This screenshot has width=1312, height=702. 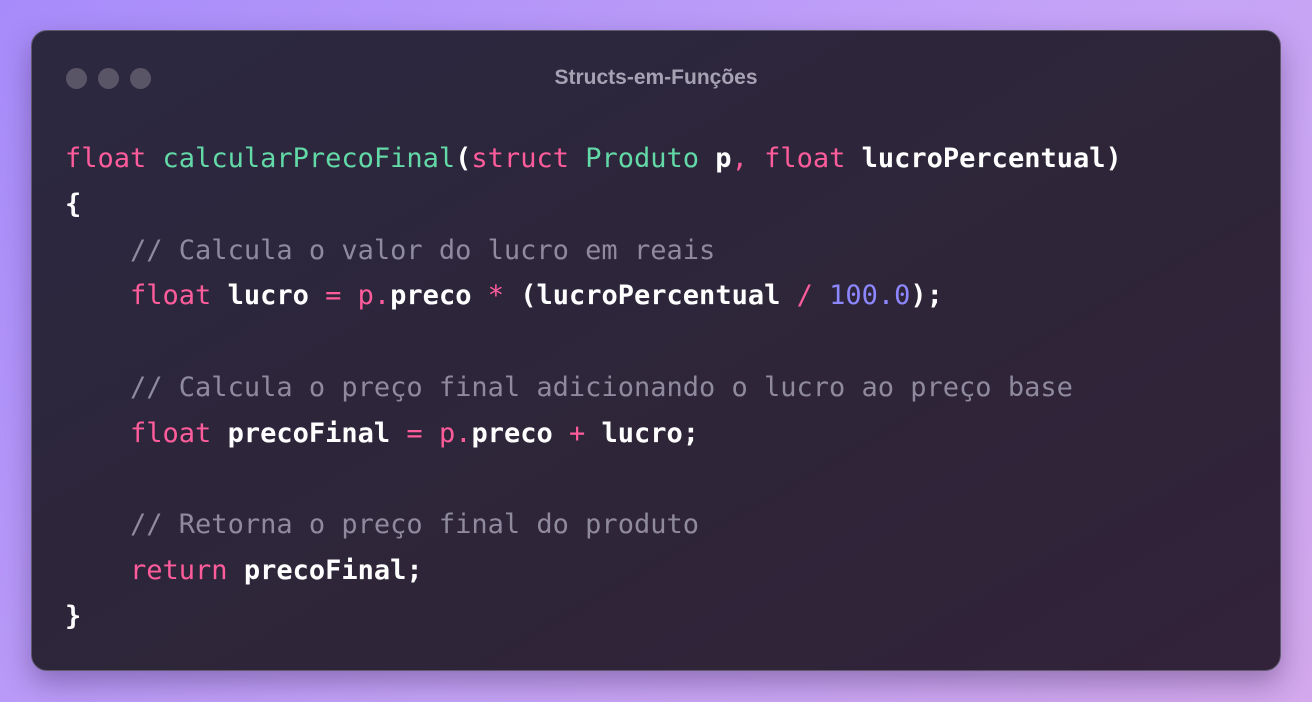 I want to click on code-token-punct: (, so click(x=463, y=158).